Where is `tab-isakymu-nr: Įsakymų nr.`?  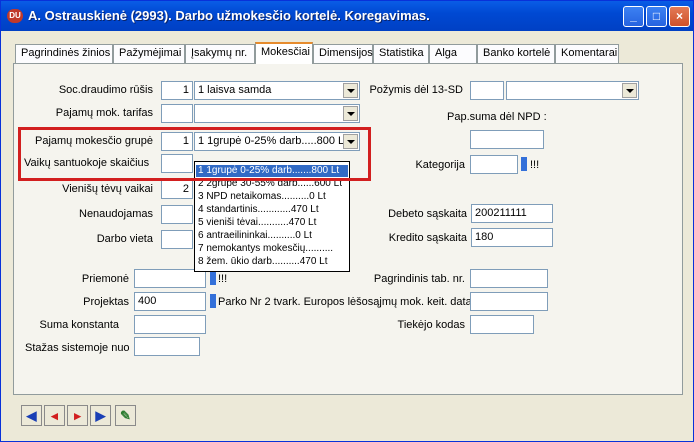
tab-isakymu-nr: Įsakymų nr. is located at coordinates (220, 53).